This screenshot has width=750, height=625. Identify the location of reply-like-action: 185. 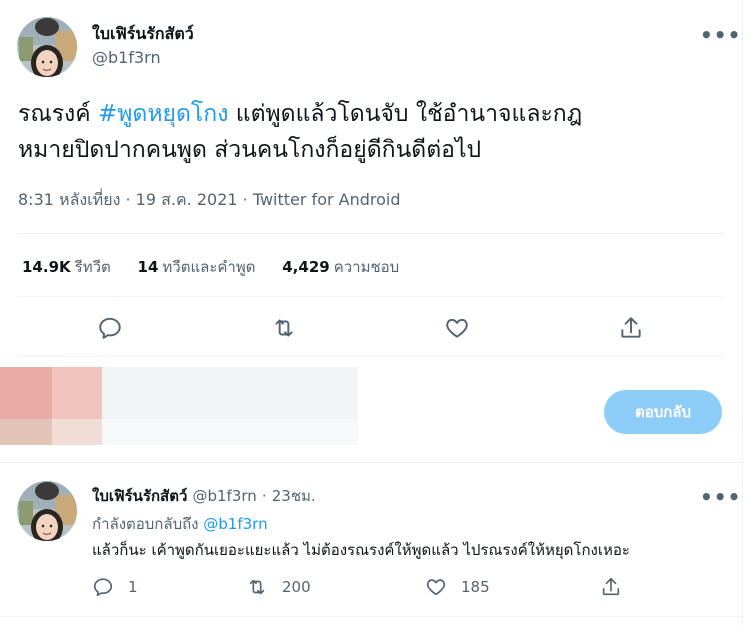
(457, 588).